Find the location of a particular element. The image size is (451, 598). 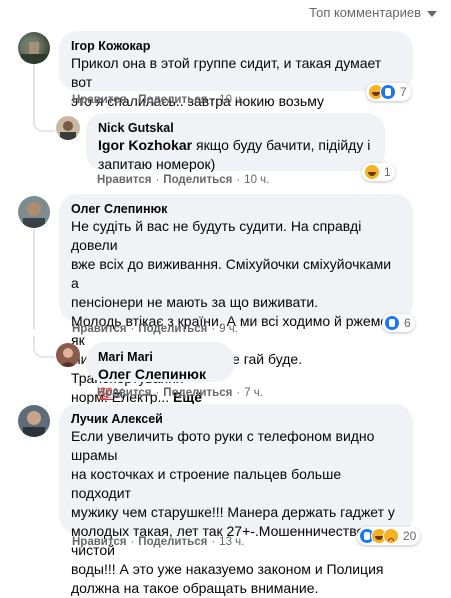

reaction-summary: 1 is located at coordinates (378, 172).